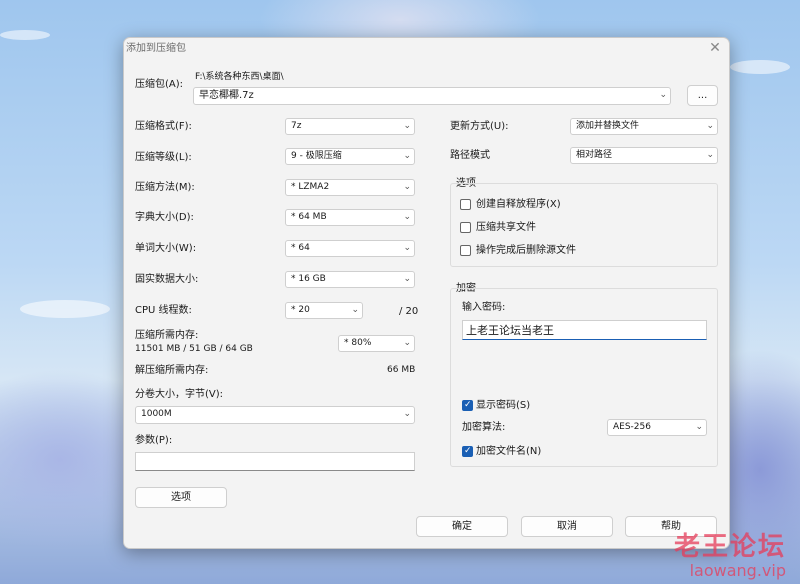 The height and width of the screenshot is (584, 800). Describe the element at coordinates (316, 156) in the screenshot. I see `level-value: 9 - 极限压缩` at that location.